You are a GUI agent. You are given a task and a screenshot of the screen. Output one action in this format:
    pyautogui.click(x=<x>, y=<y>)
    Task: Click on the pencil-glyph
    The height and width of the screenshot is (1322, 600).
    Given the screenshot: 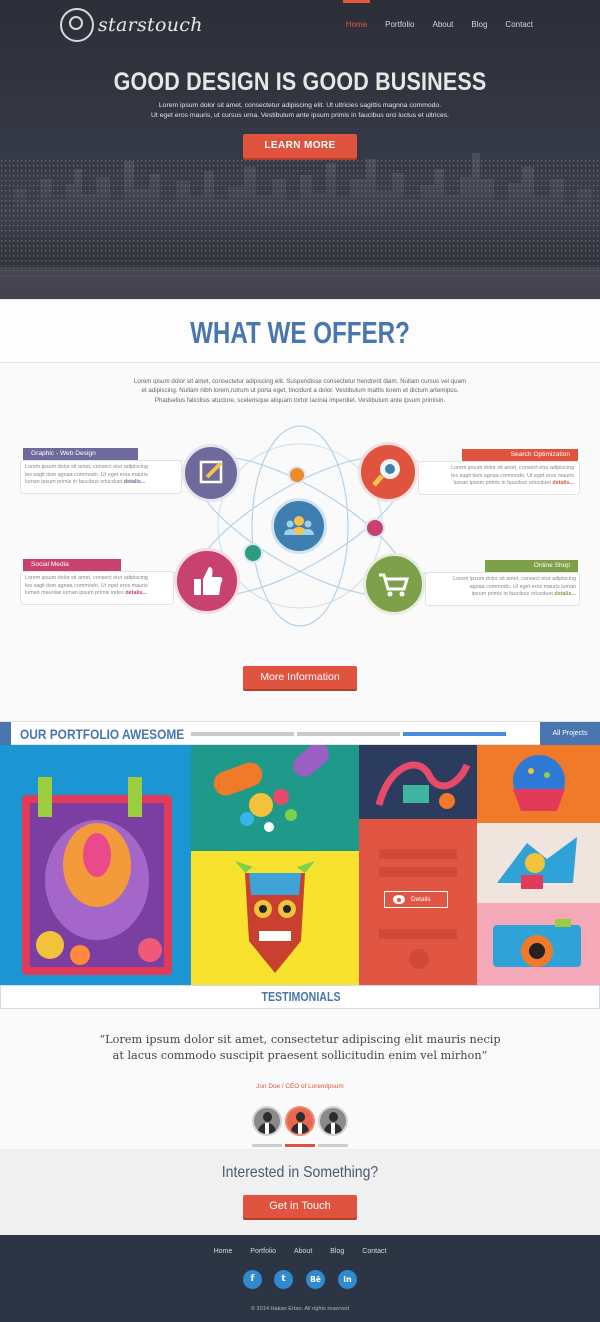 What is the action you would take?
    pyautogui.click(x=211, y=472)
    